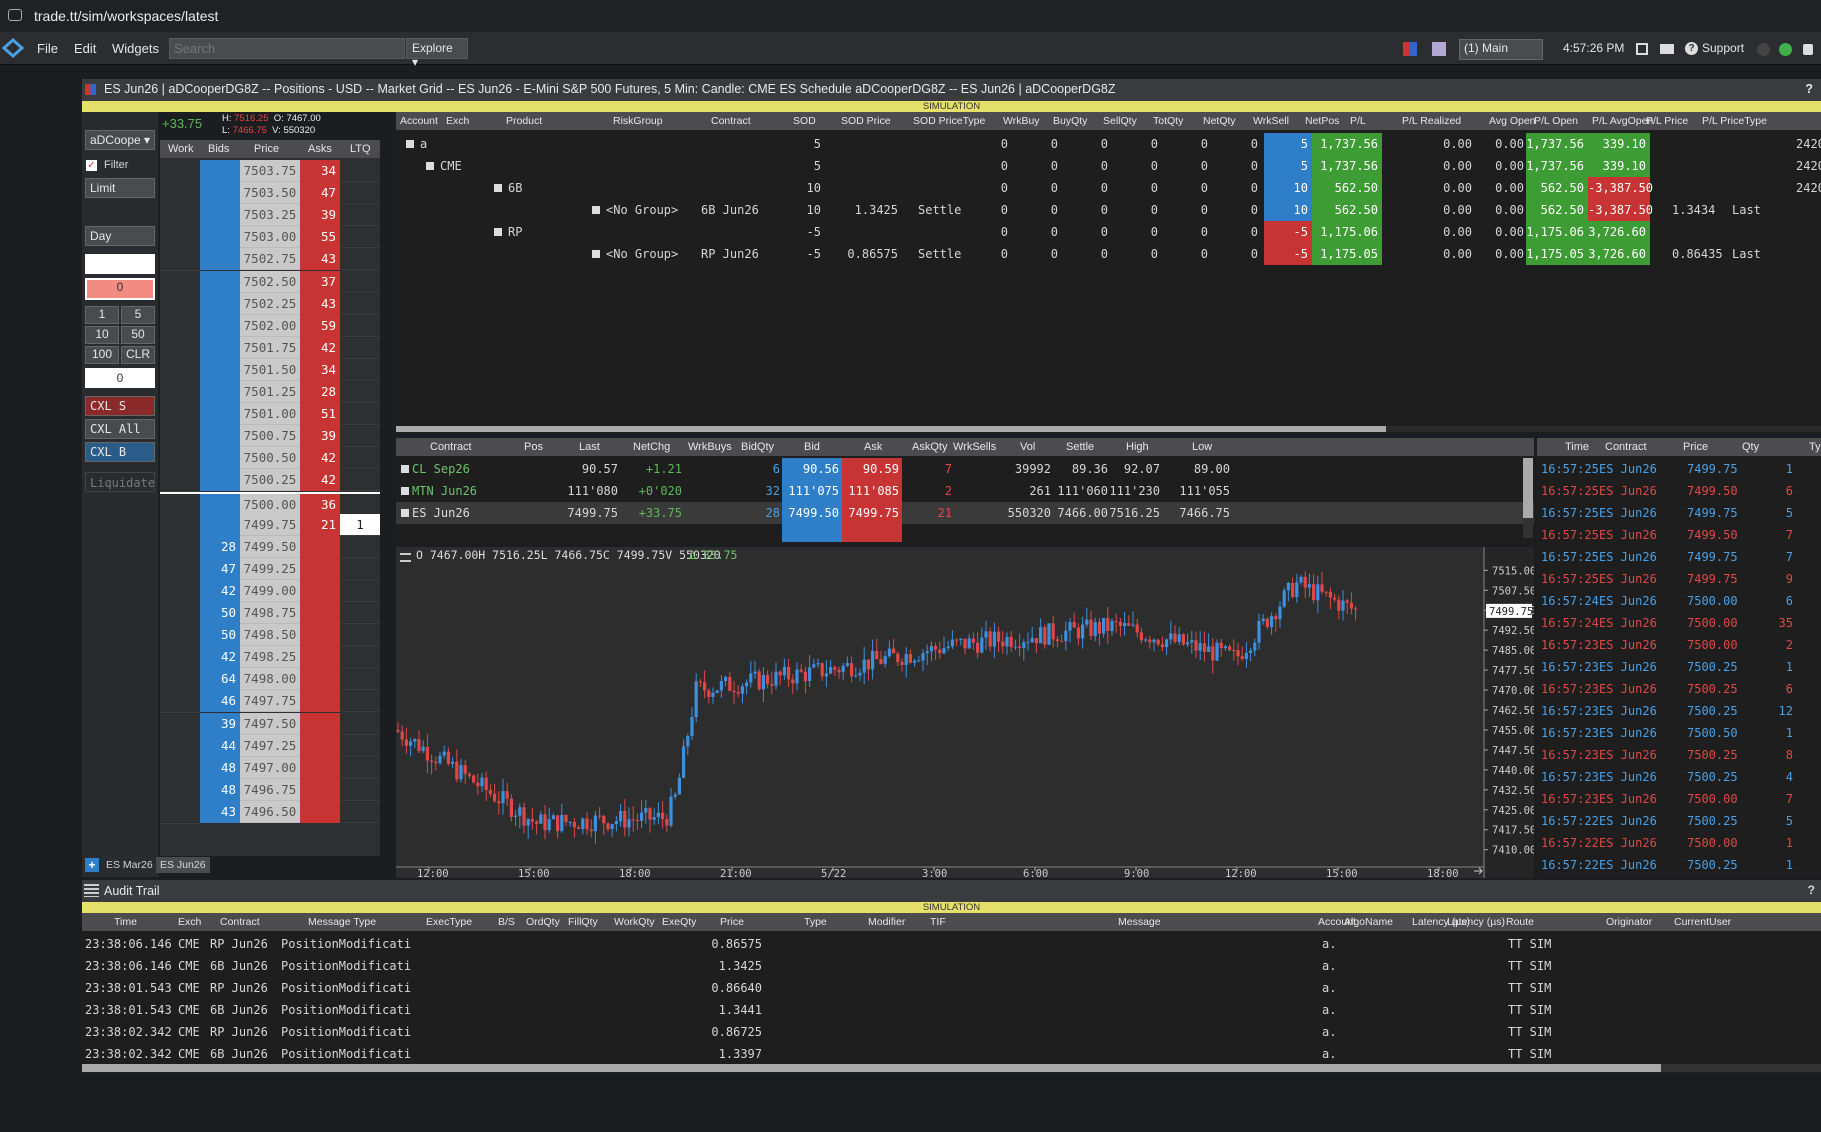 The height and width of the screenshot is (1132, 1821). Describe the element at coordinates (120, 429) in the screenshot. I see `cancel-all-button: CXL All` at that location.